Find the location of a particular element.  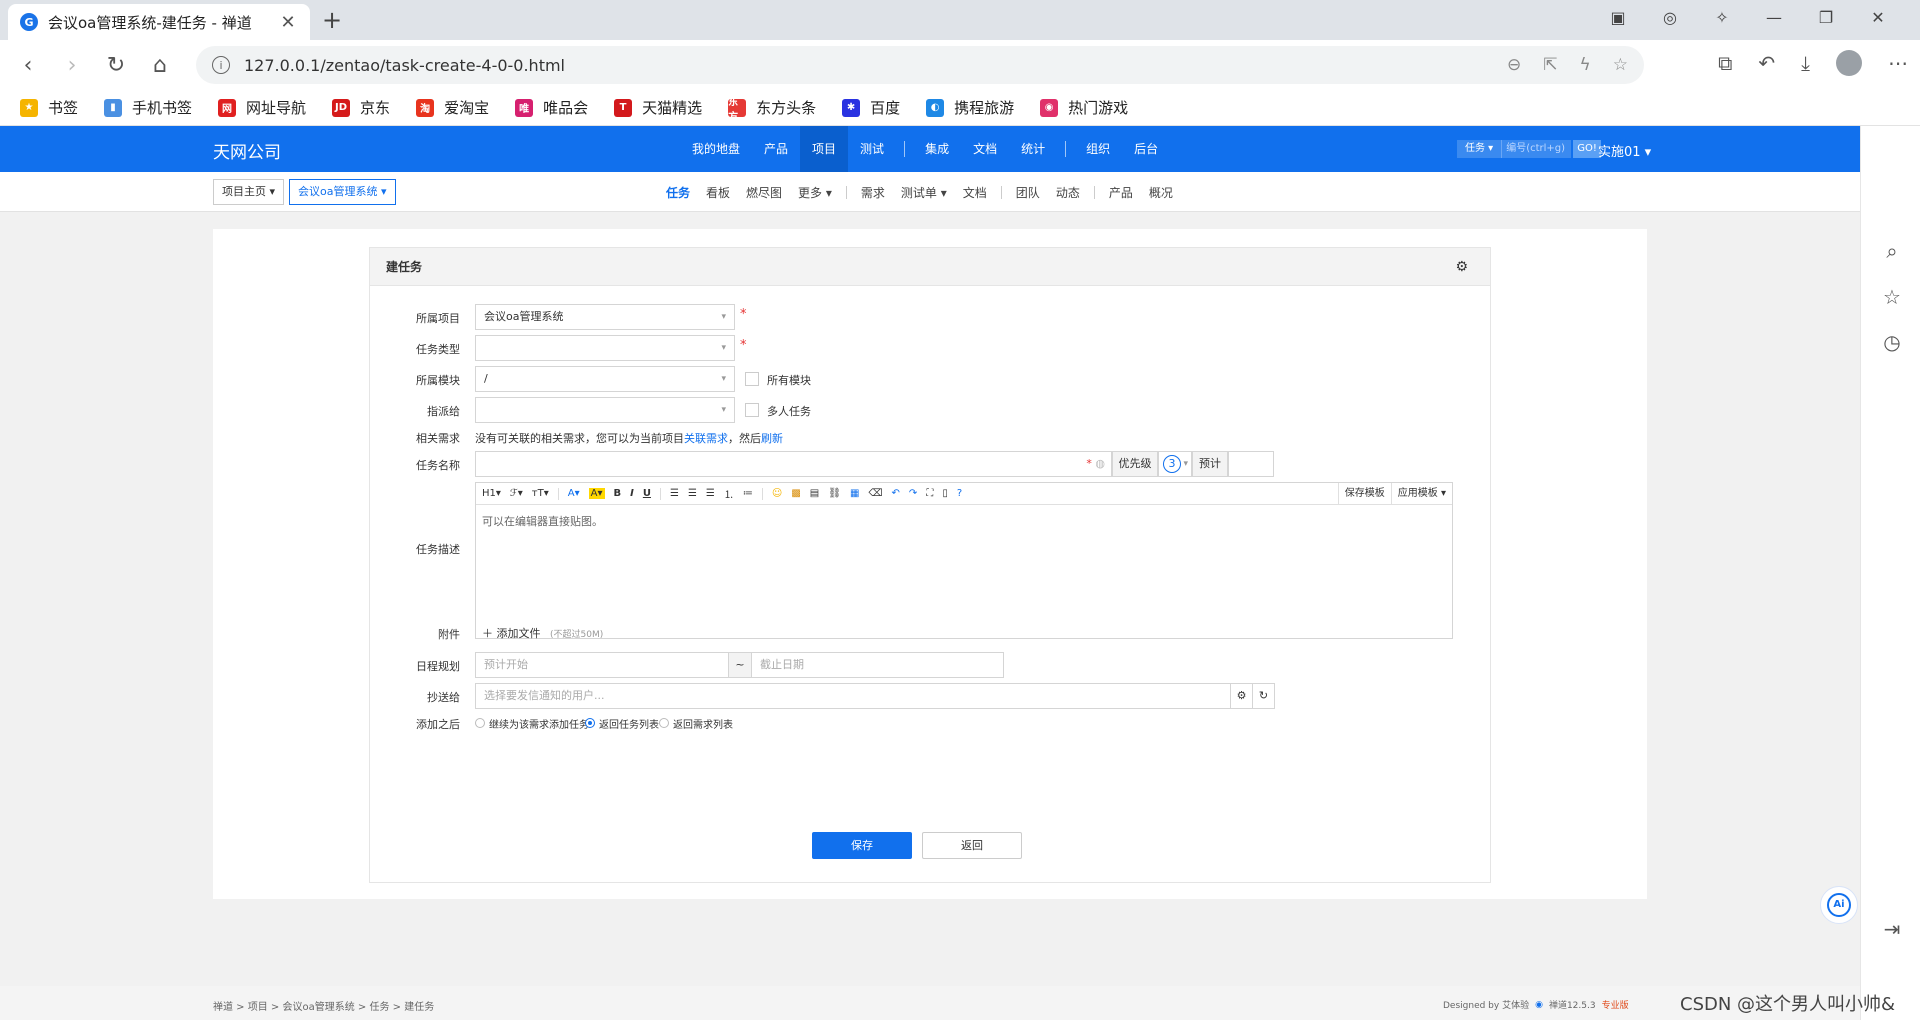

bookmark-item: 淘爱淘宝 is located at coordinates (452, 107).